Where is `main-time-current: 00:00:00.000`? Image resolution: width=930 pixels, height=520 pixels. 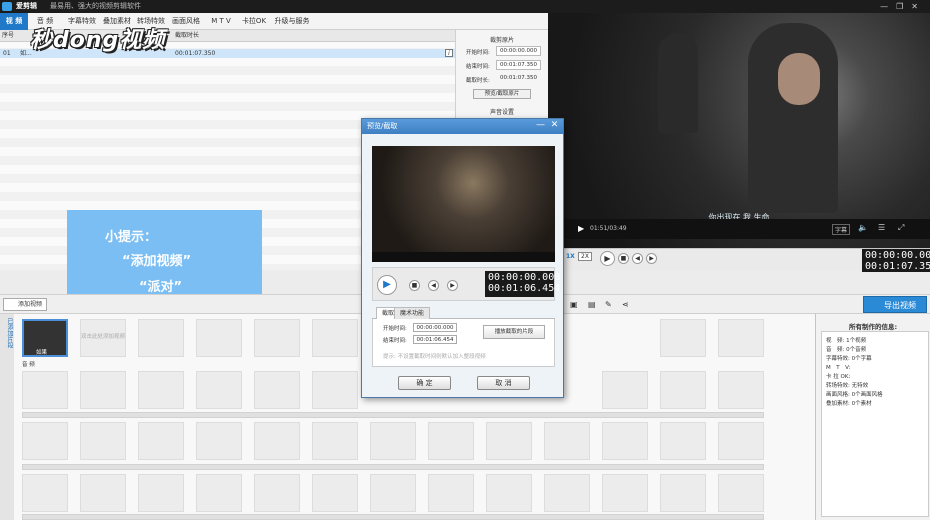
main-time-current: 00:00:00.000 is located at coordinates (897, 255).